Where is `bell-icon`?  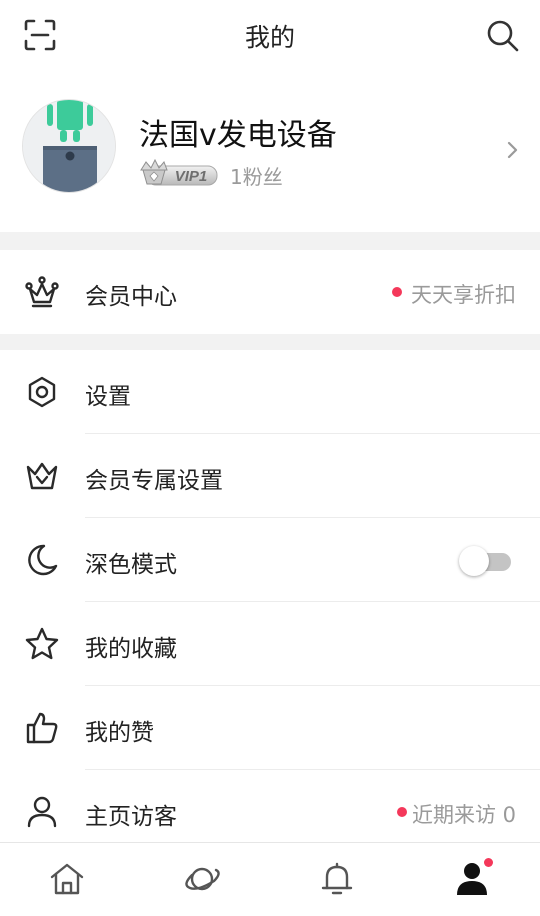 bell-icon is located at coordinates (337, 879).